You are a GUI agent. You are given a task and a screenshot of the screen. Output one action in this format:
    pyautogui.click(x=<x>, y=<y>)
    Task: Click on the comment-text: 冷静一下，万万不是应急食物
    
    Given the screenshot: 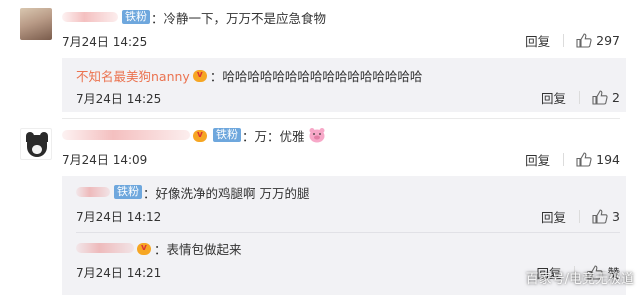 What is the action you would take?
    pyautogui.click(x=245, y=18)
    